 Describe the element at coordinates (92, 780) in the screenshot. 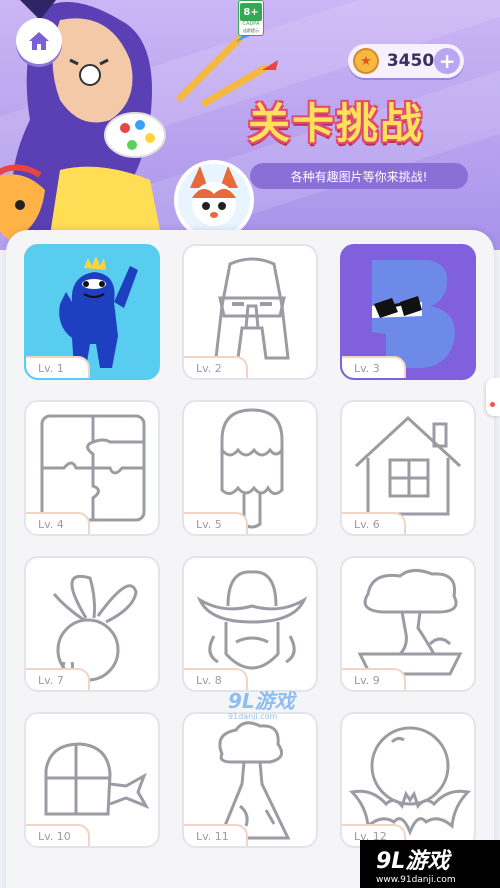

I see `level-card-10: Lv. 10` at that location.